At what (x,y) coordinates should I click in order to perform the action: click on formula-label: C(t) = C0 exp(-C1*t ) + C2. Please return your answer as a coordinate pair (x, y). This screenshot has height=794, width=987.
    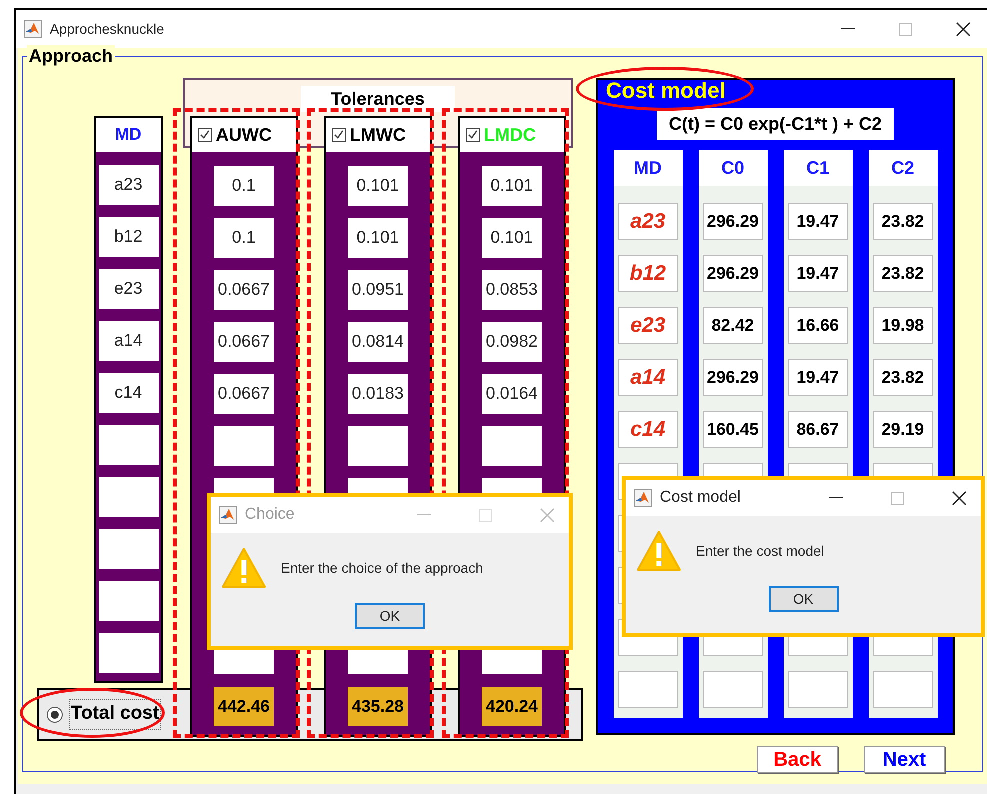
    Looking at the image, I should click on (775, 124).